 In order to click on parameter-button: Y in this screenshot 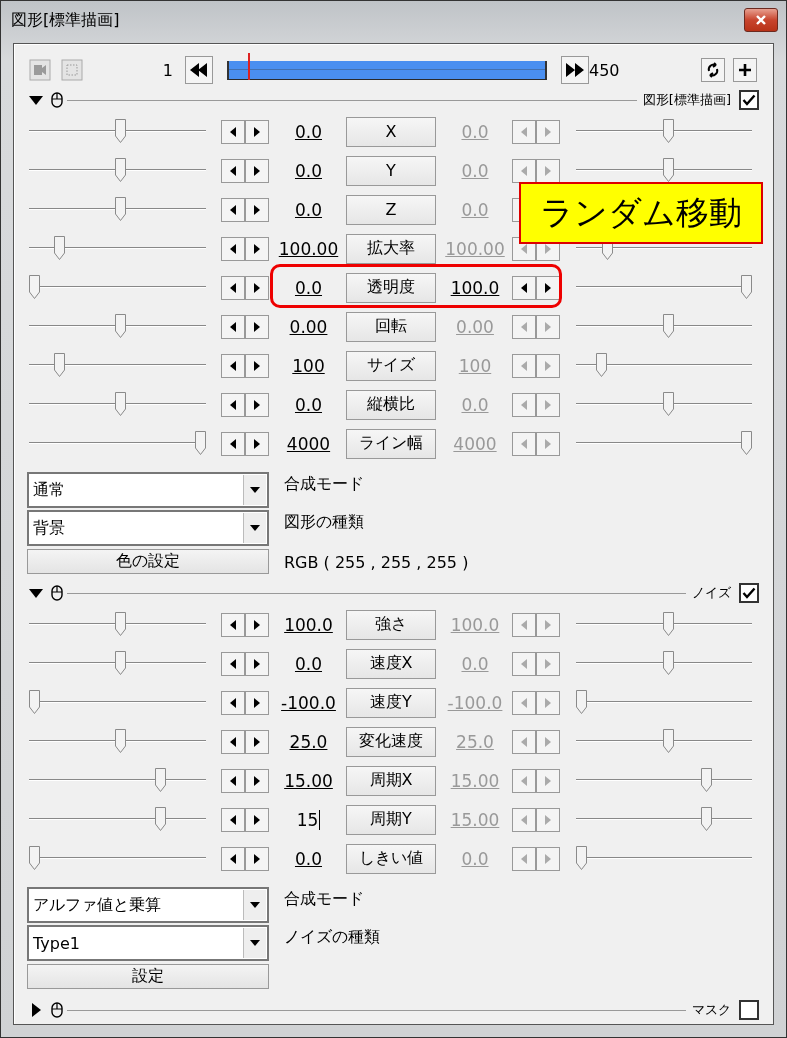, I will do `click(391, 170)`.